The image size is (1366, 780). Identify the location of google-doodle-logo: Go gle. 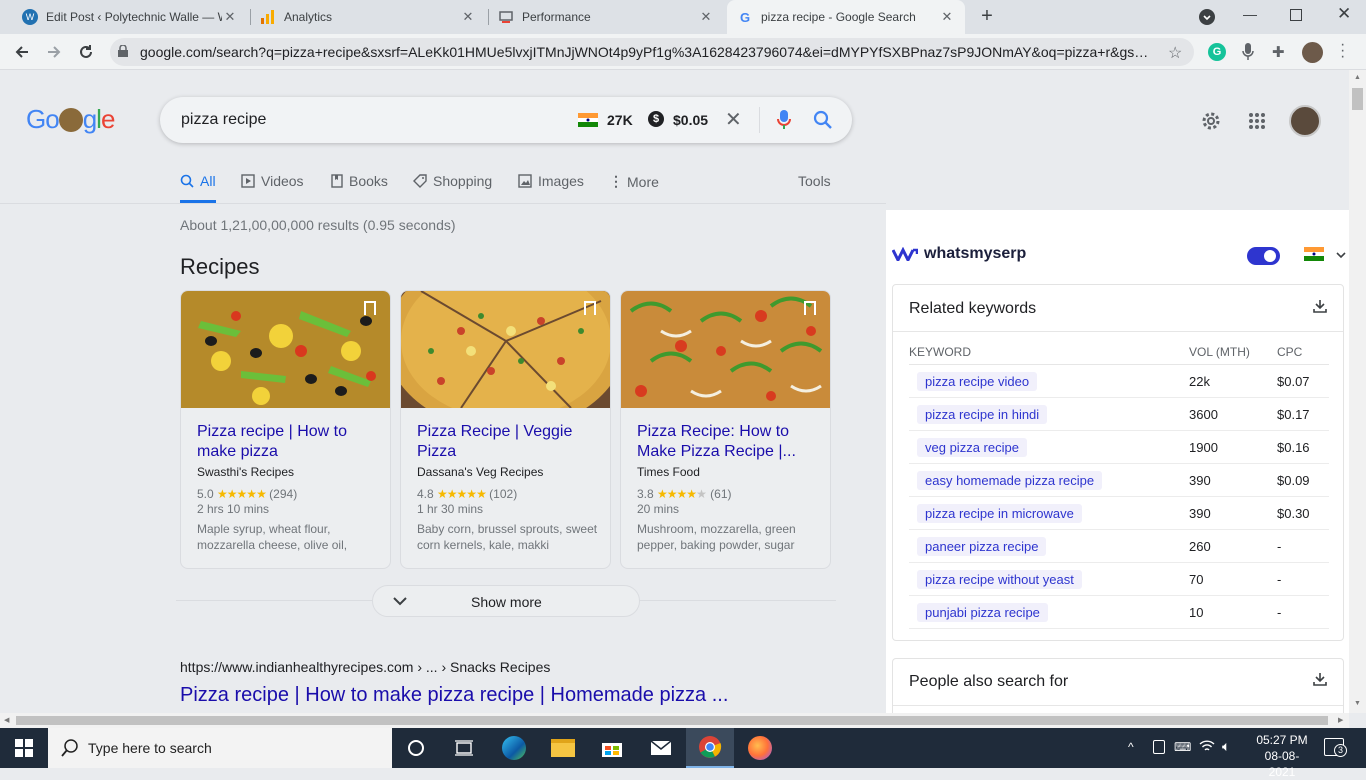
(70, 119).